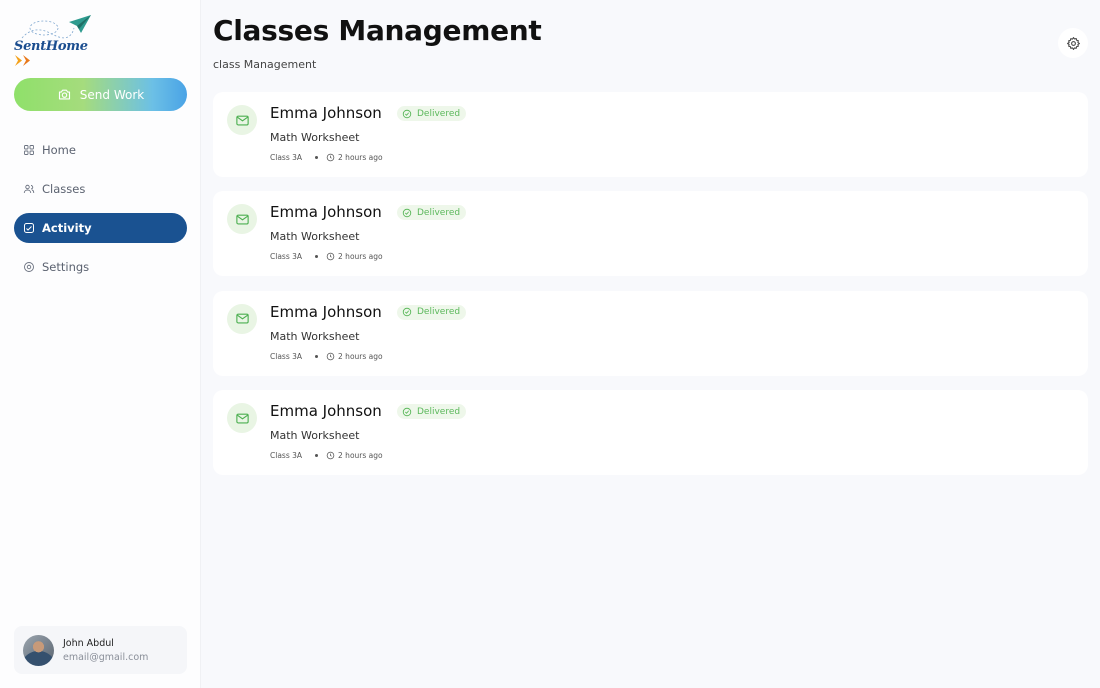 This screenshot has height=688, width=1100. Describe the element at coordinates (38, 650) in the screenshot. I see `avatar` at that location.